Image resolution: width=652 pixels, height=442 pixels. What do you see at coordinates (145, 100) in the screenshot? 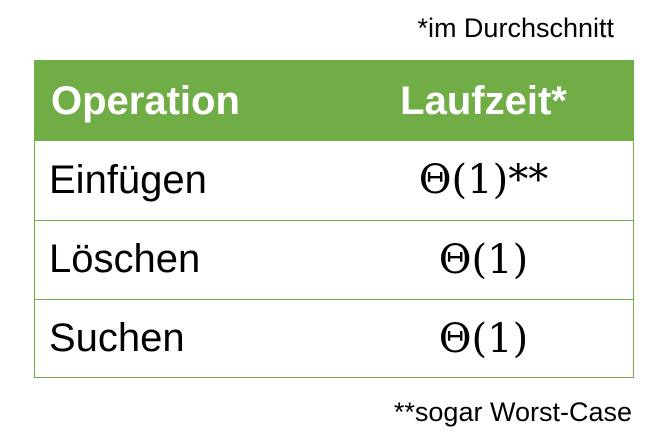
I see `header-operation: Operation` at bounding box center [145, 100].